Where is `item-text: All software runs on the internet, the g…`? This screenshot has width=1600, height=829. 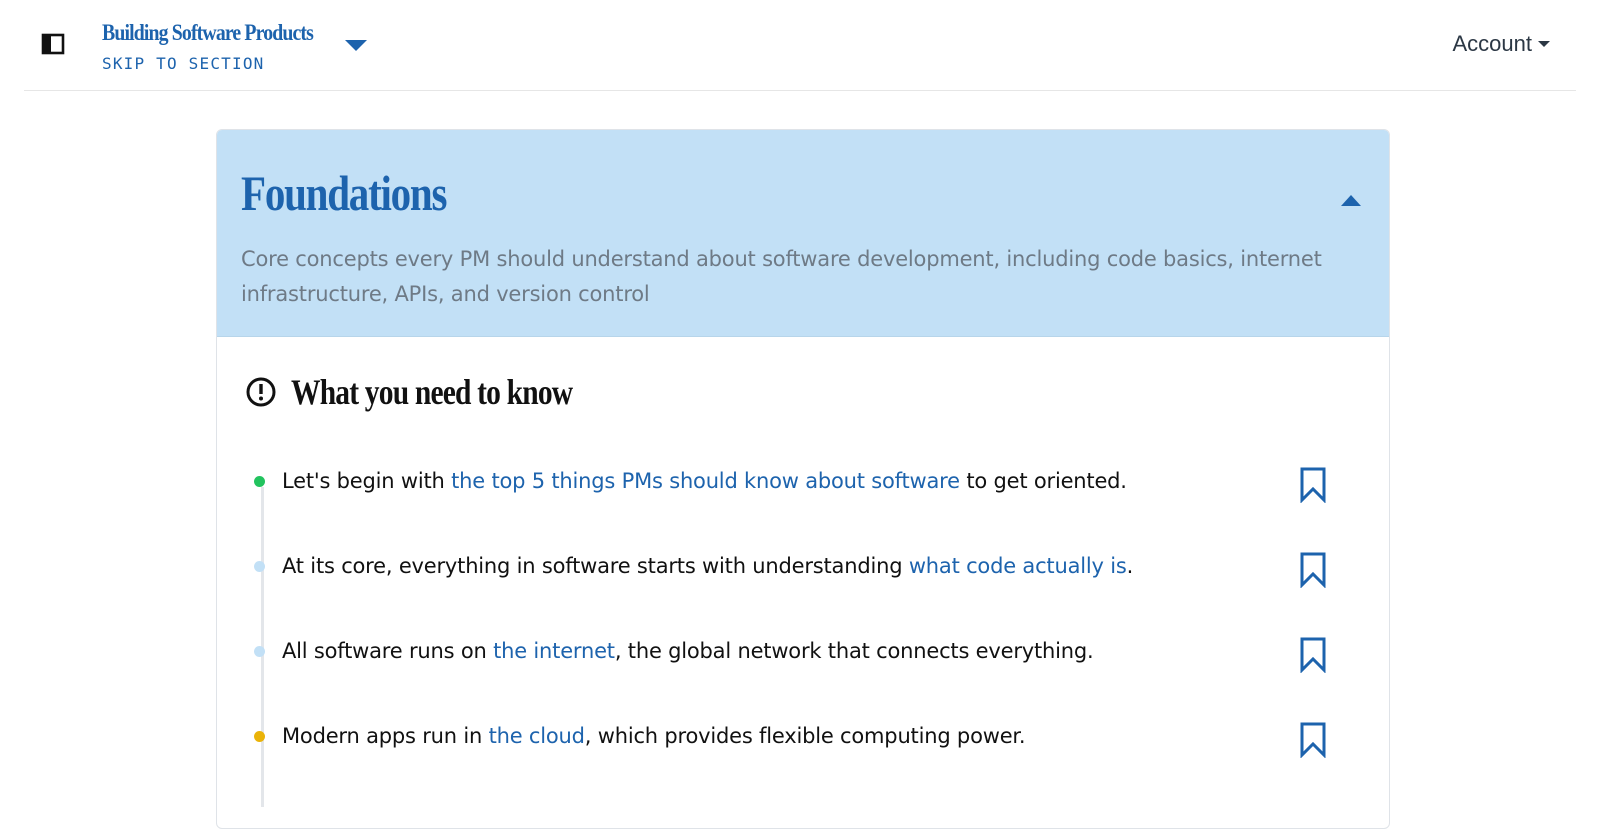 item-text: All software runs on the internet, the g… is located at coordinates (688, 651).